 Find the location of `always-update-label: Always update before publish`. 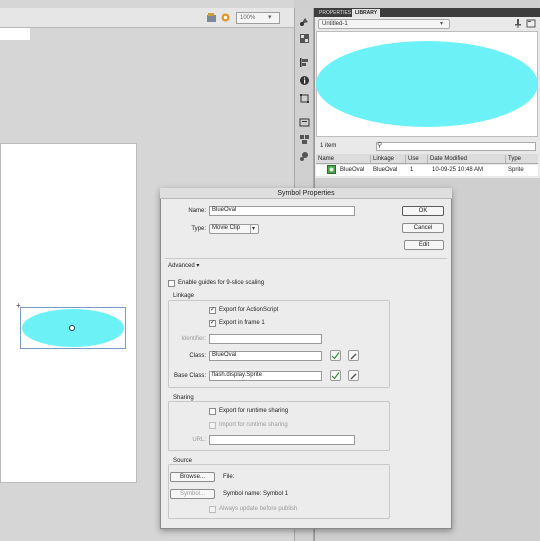

always-update-label: Always update before publish is located at coordinates (258, 509).